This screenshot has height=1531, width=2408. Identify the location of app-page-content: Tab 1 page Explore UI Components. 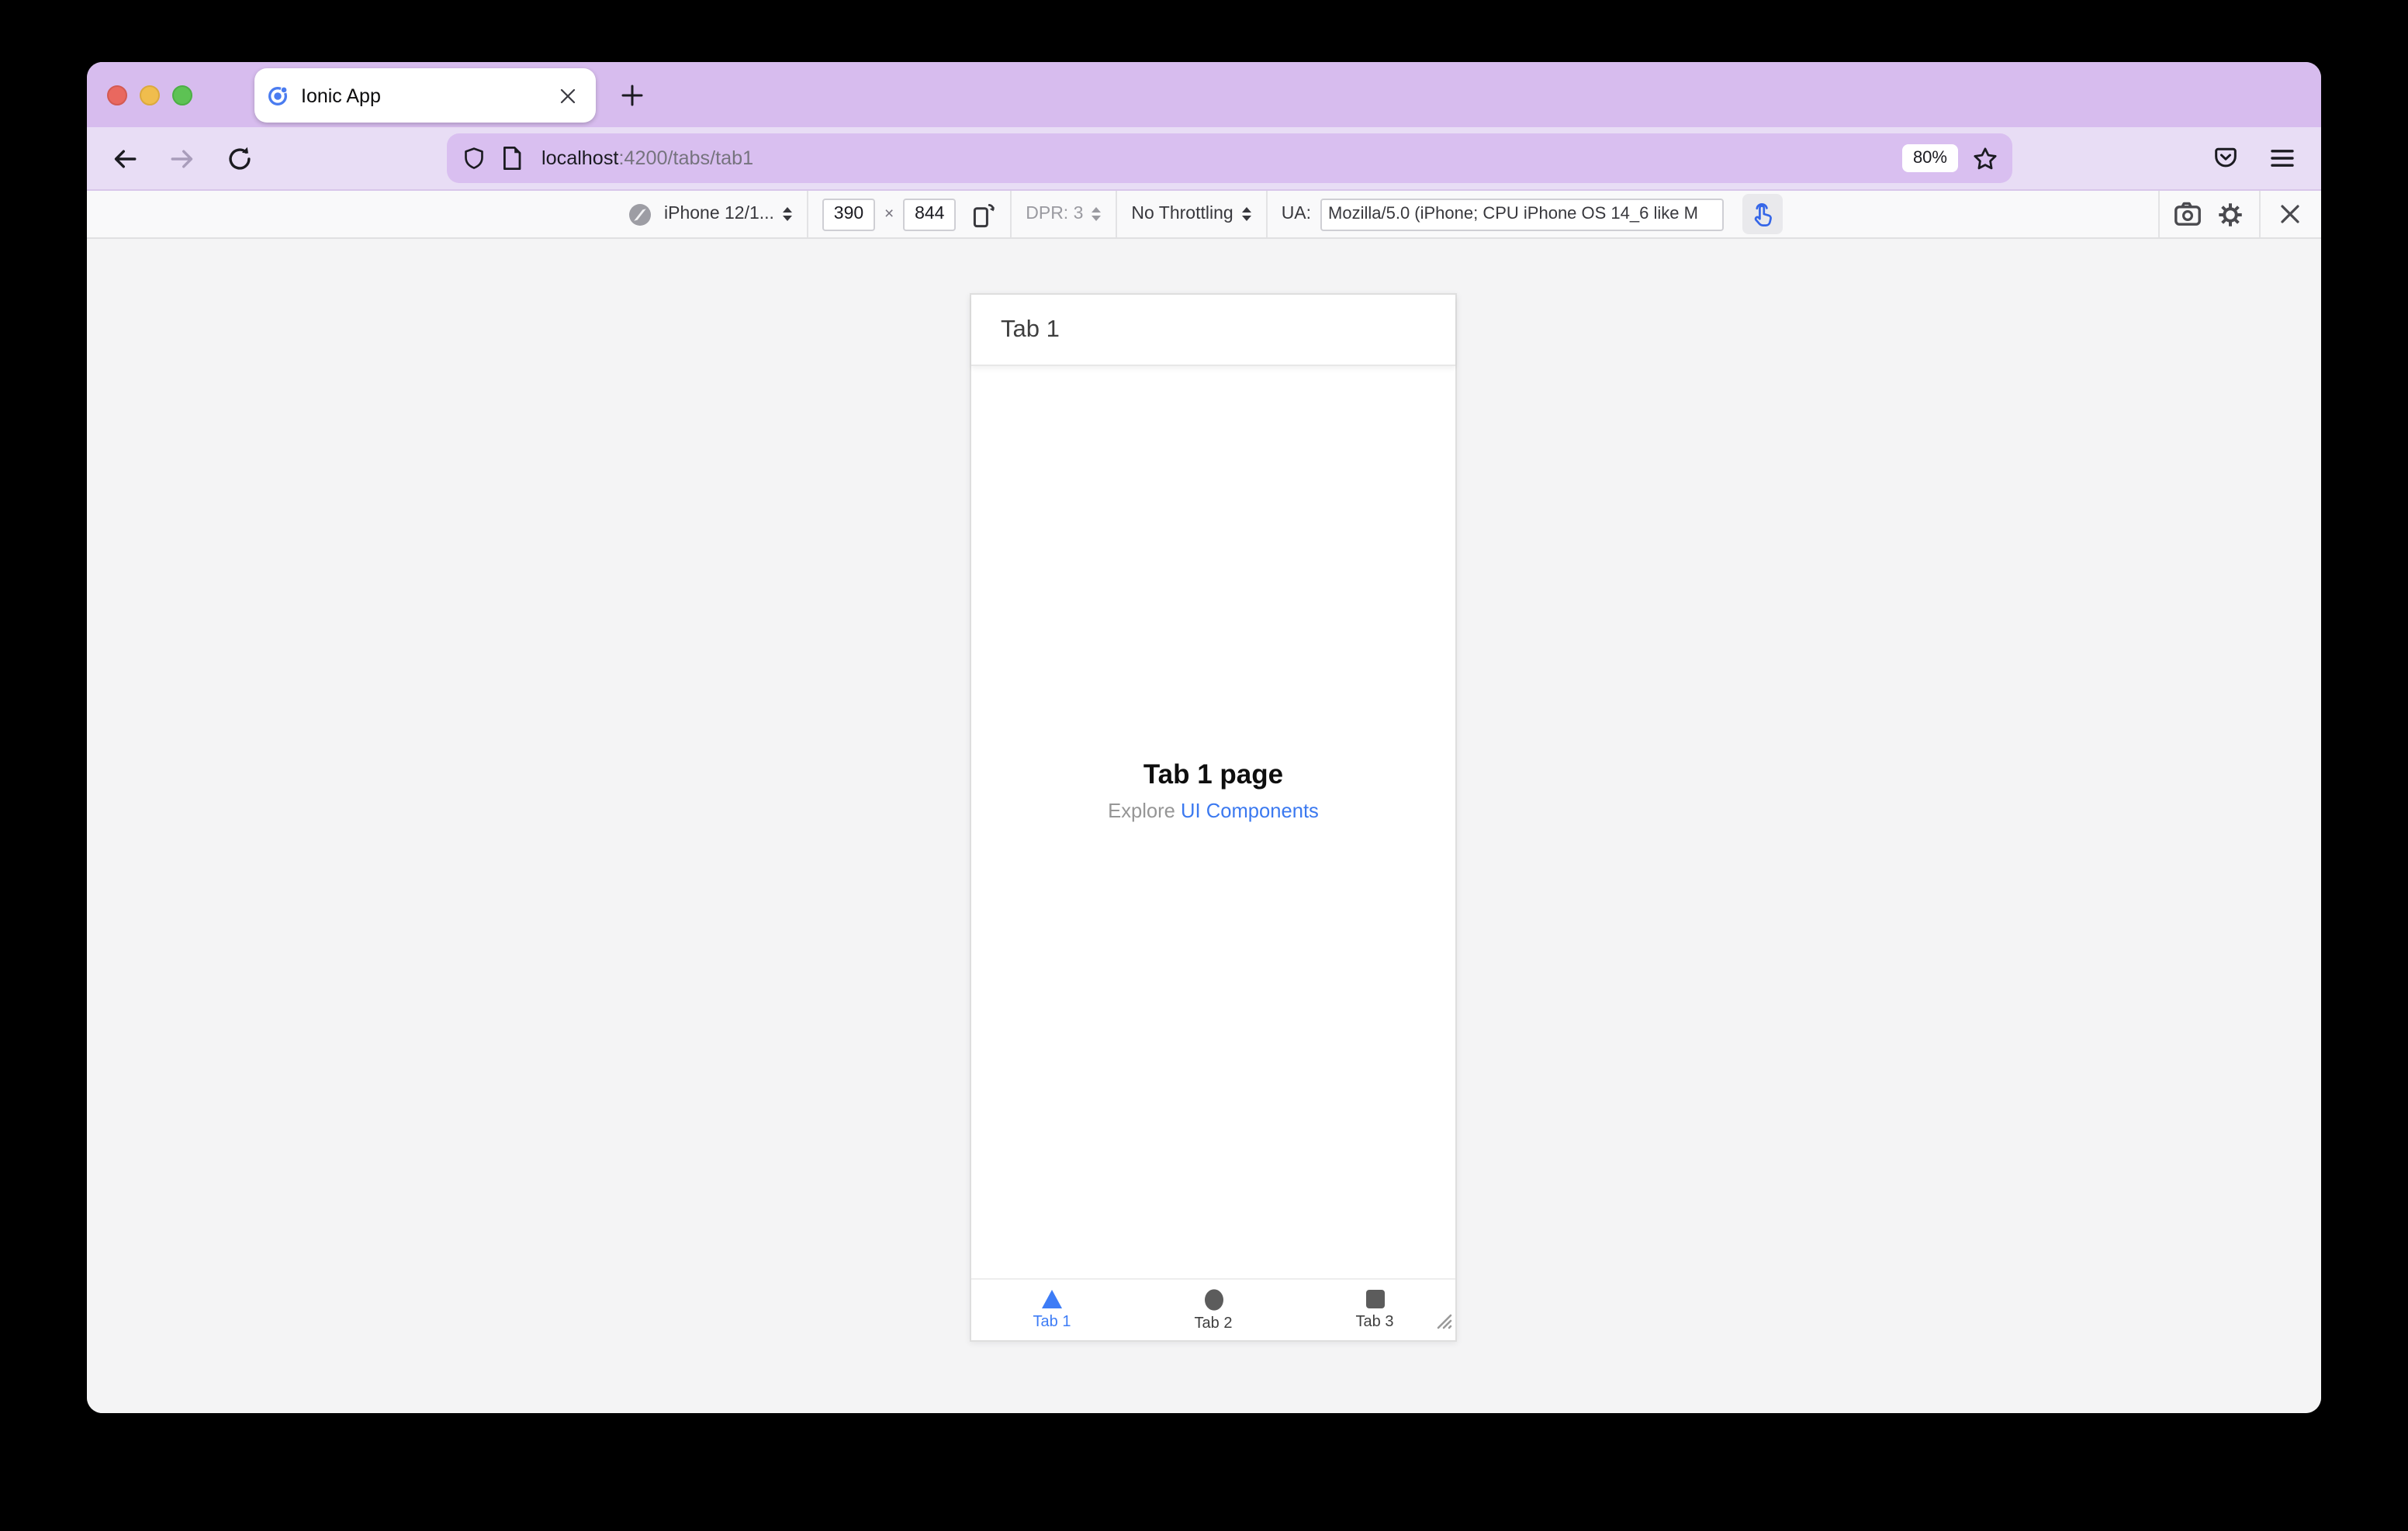
(1213, 822).